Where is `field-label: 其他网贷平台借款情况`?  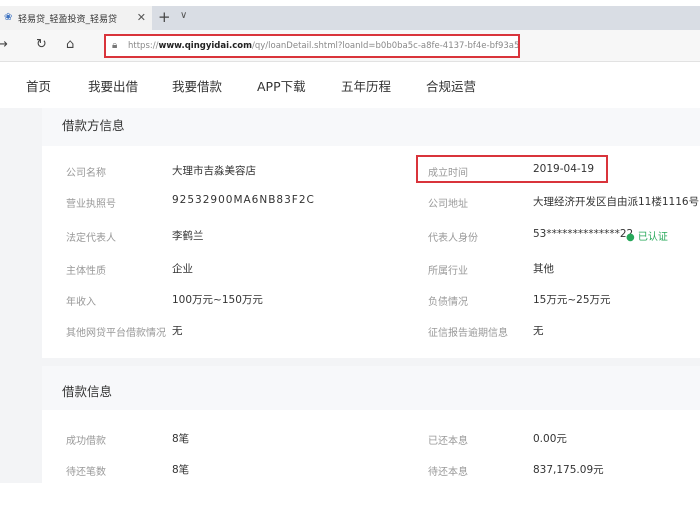
field-label: 其他网贷平台借款情况 is located at coordinates (116, 333).